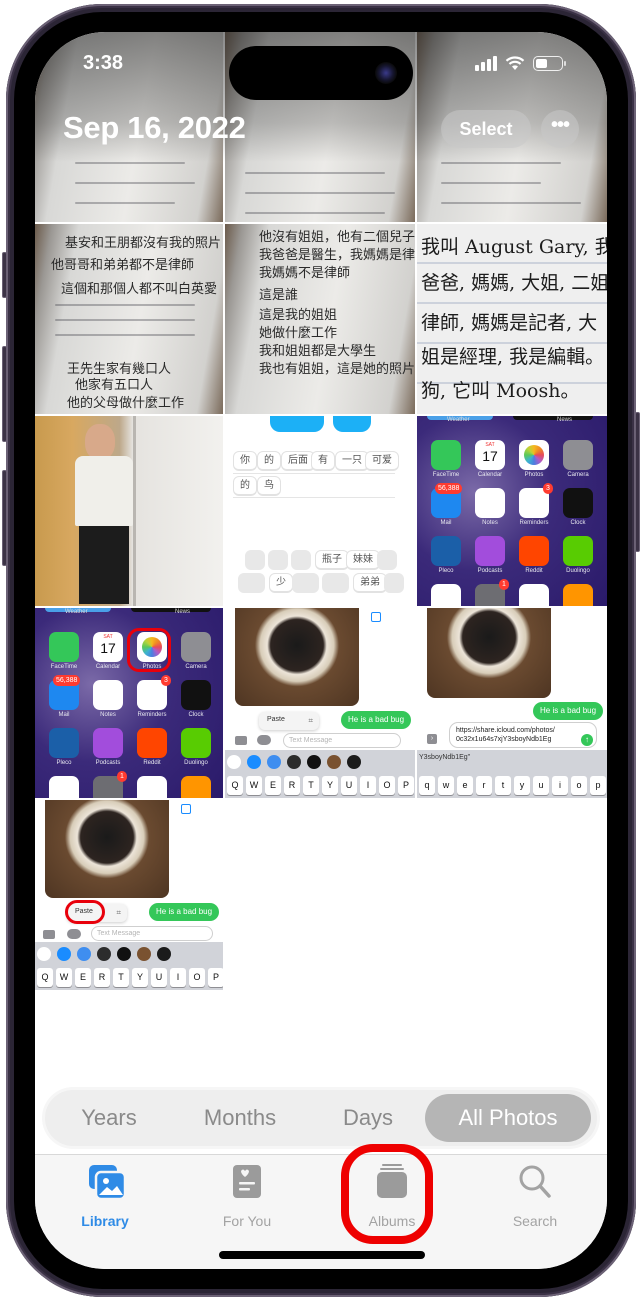  What do you see at coordinates (103, 63) in the screenshot?
I see `status-time: 3:38` at bounding box center [103, 63].